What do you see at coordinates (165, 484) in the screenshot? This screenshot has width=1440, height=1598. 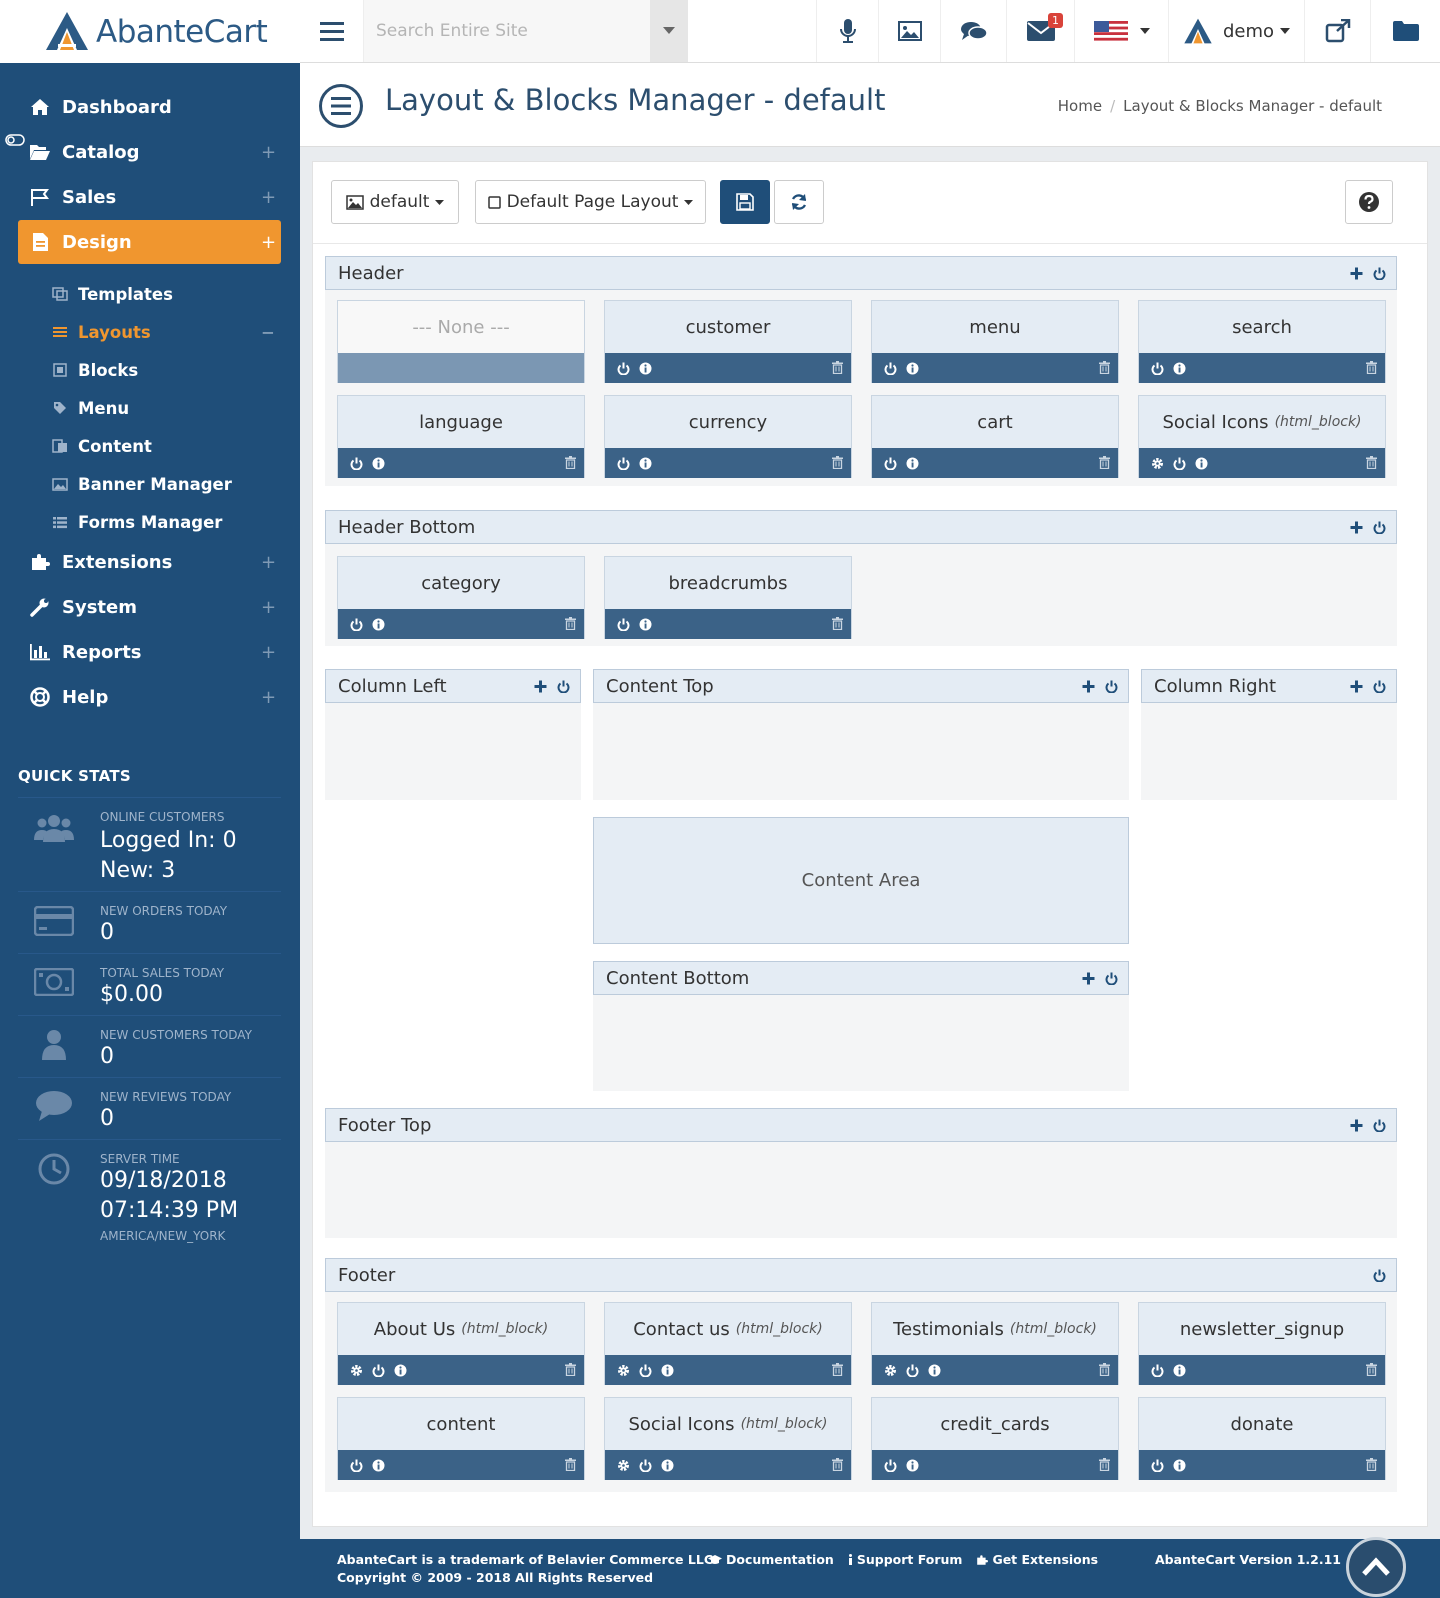 I see `sidebar-subitem-banner-manager: Banner Manager` at bounding box center [165, 484].